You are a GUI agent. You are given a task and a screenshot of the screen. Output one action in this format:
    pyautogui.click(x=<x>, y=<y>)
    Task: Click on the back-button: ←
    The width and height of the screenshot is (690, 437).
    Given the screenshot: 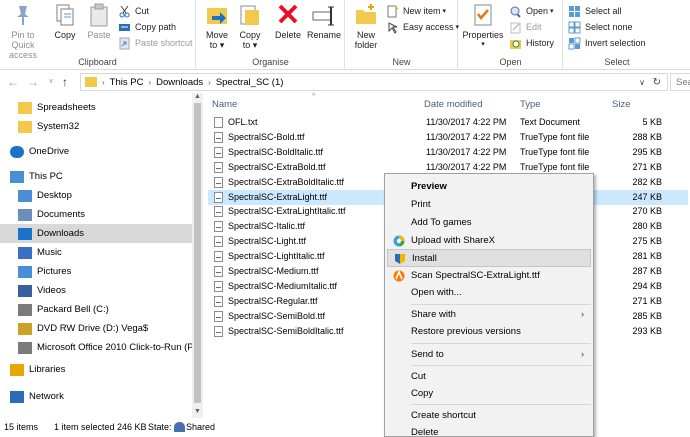 What is the action you would take?
    pyautogui.click(x=13, y=82)
    